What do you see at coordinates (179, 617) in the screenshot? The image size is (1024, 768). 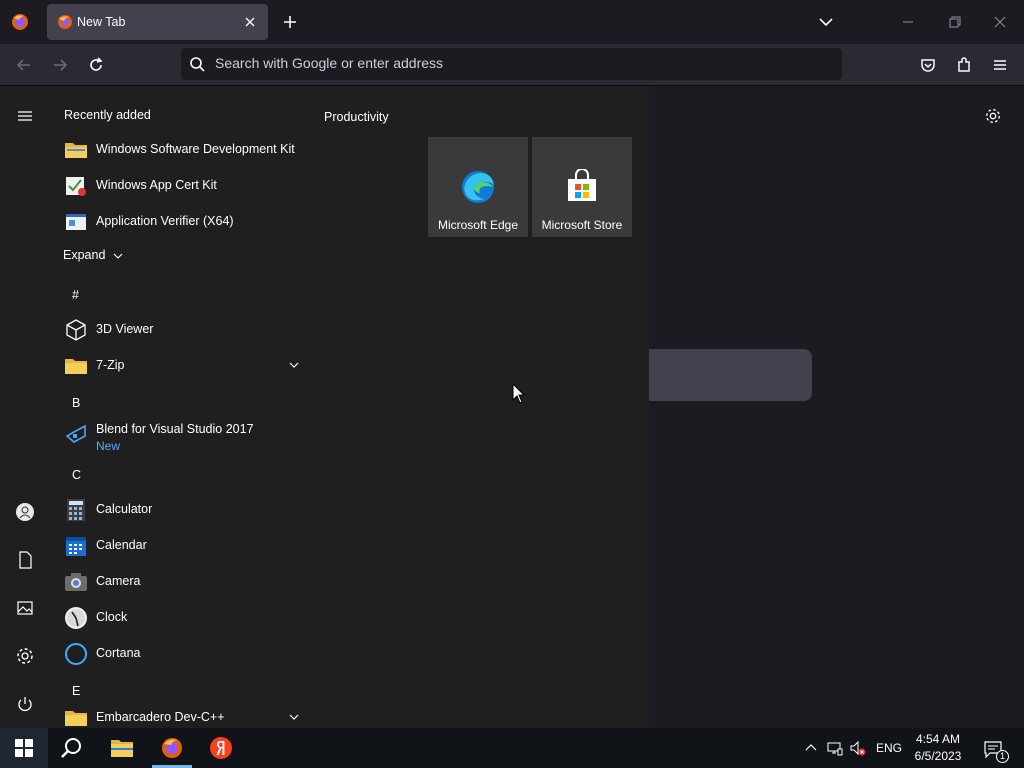 I see `list-item: Clock` at bounding box center [179, 617].